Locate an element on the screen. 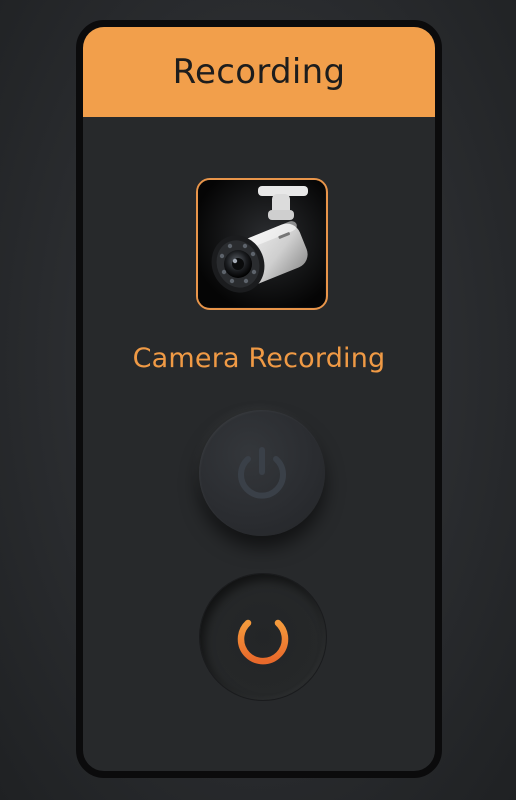  cctv-camera-icon is located at coordinates (261, 243).